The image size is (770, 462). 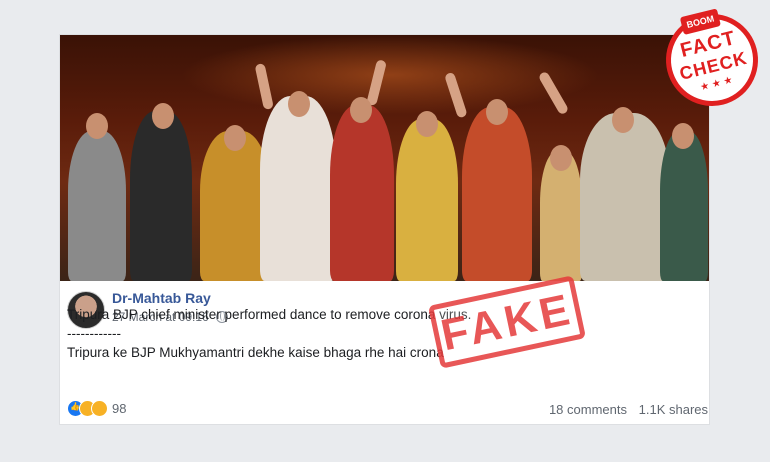 What do you see at coordinates (119, 408) in the screenshot?
I see `reactions-count: 98` at bounding box center [119, 408].